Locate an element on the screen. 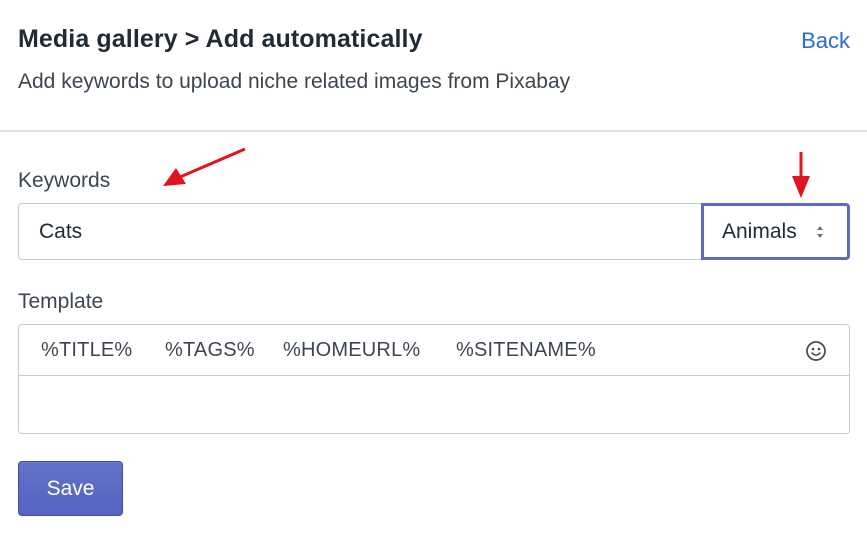 The image size is (867, 544). category-select: Animals is located at coordinates (775, 231).